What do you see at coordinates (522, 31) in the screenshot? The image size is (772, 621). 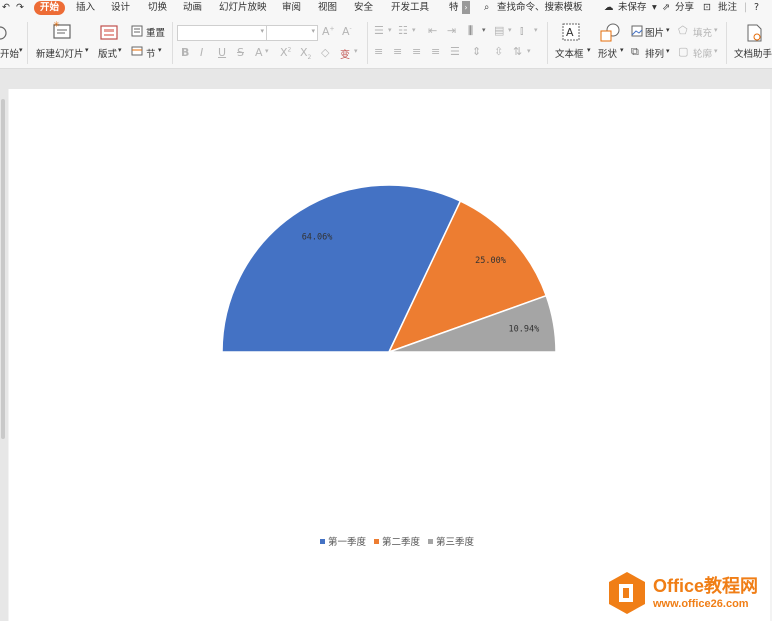 I see `align-text-icon: ⫾` at bounding box center [522, 31].